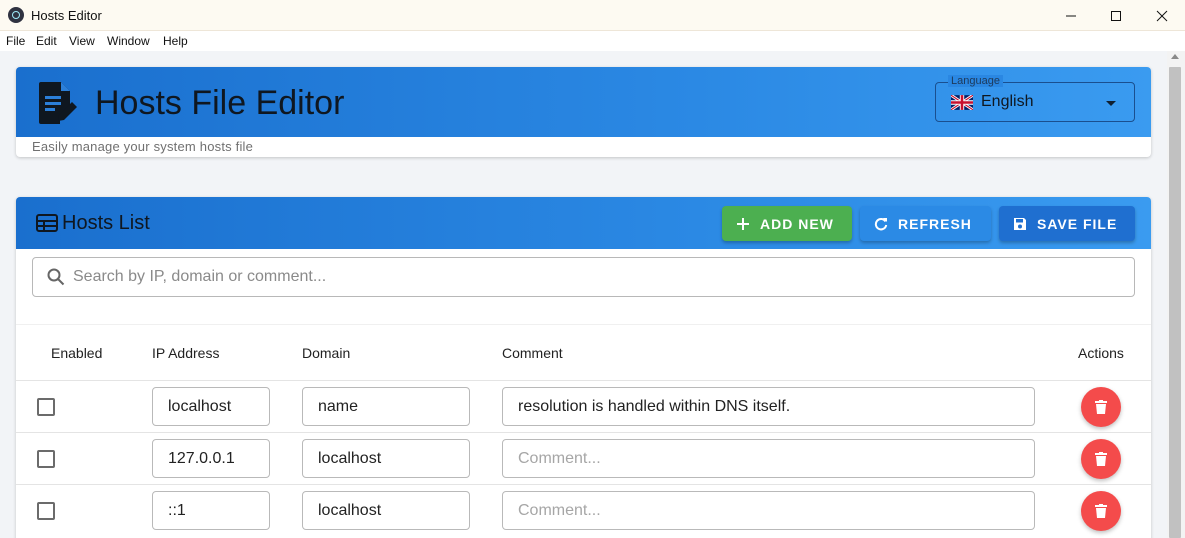 This screenshot has height=538, width=1185. What do you see at coordinates (47, 223) in the screenshot?
I see `table-icon` at bounding box center [47, 223].